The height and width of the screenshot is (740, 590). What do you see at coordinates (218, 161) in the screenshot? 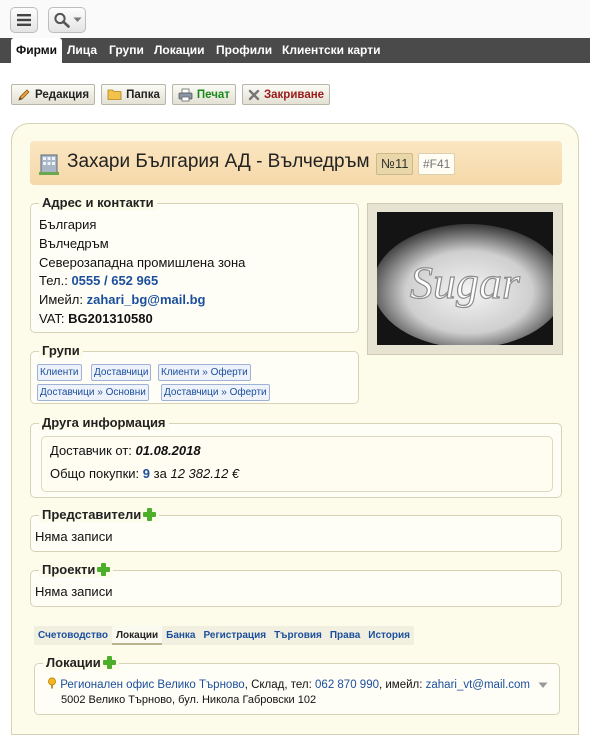
I see `page-title: Захари България АД - Вълчедръм` at bounding box center [218, 161].